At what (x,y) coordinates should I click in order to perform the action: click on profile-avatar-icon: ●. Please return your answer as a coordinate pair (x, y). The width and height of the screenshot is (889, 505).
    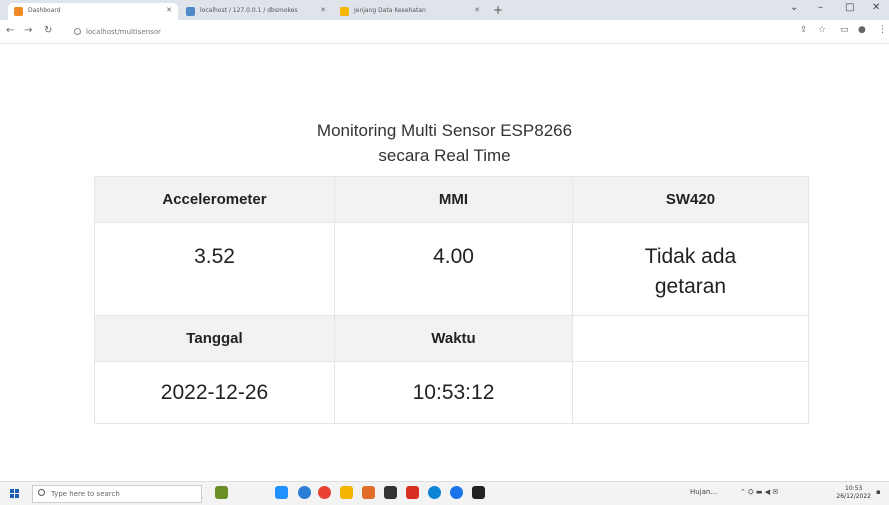
    Looking at the image, I should click on (862, 30).